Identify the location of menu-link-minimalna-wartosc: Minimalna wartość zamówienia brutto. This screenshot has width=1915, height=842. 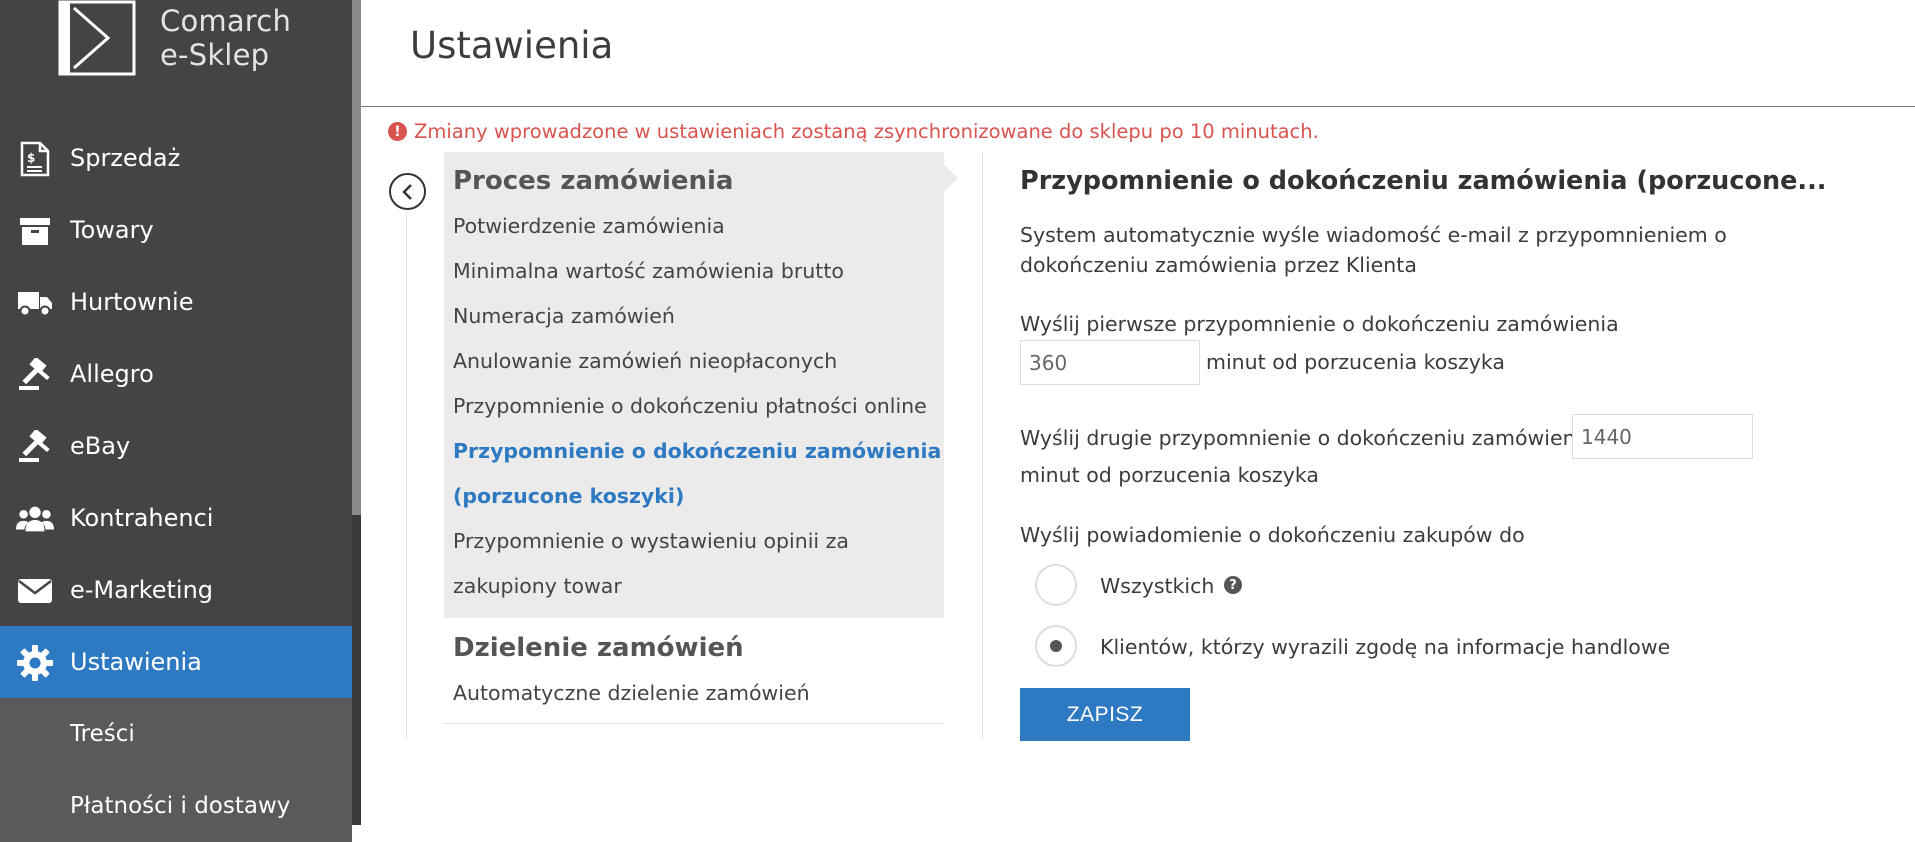
(648, 271).